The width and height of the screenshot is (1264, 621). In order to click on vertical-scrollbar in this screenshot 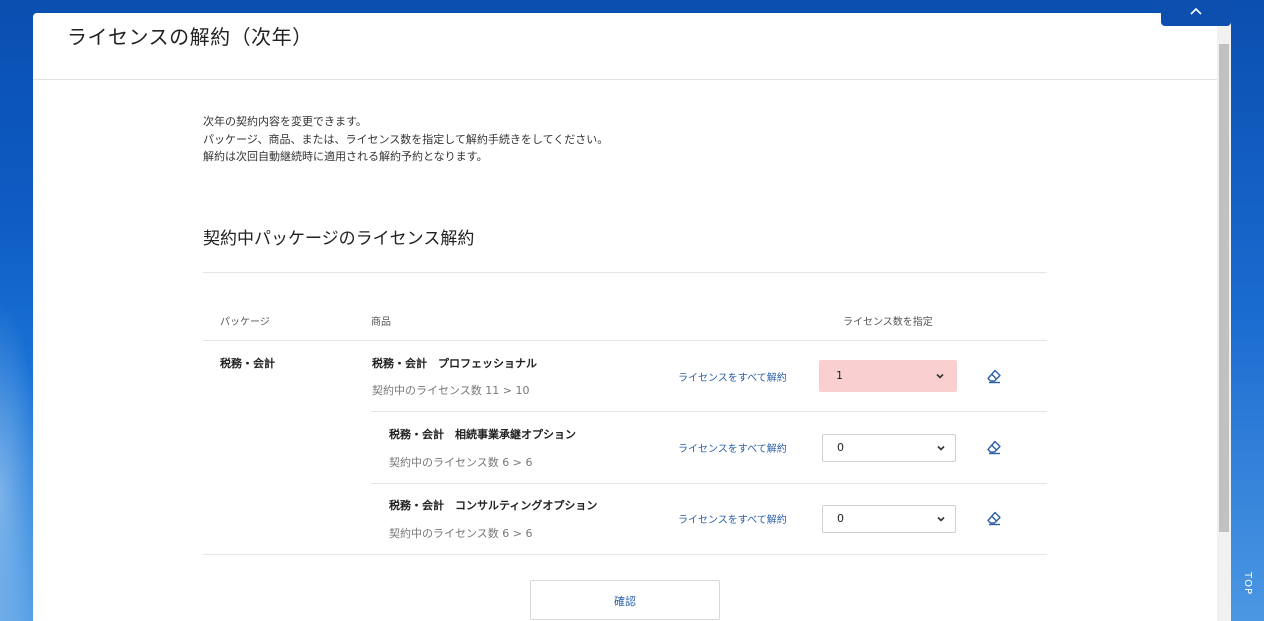, I will do `click(1224, 323)`.